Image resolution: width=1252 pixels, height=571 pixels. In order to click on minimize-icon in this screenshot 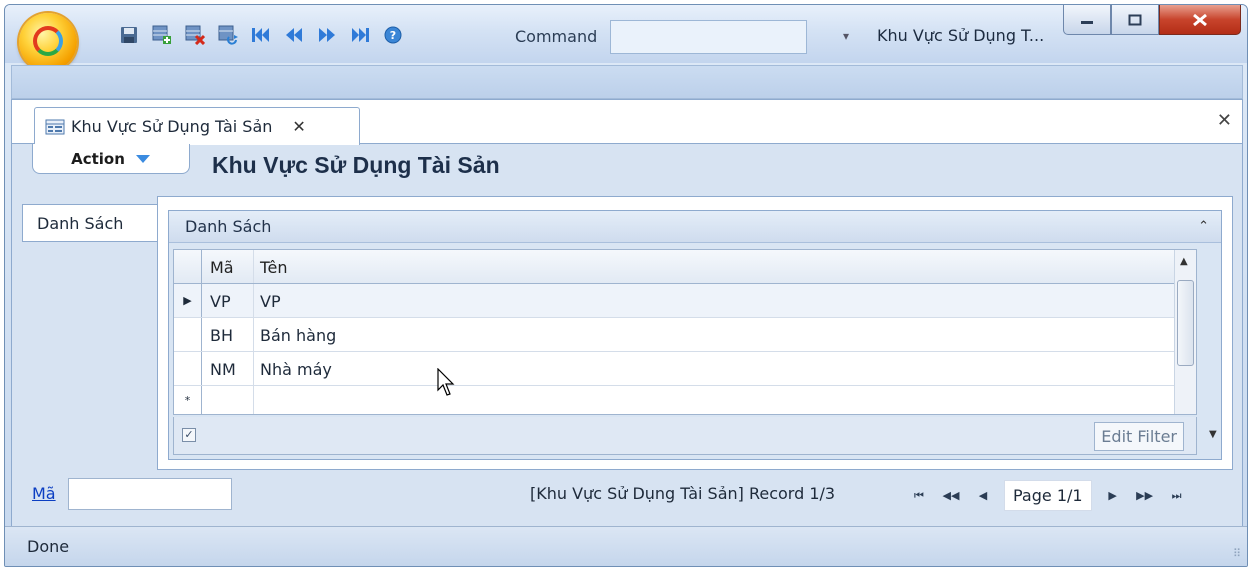, I will do `click(1087, 22)`.